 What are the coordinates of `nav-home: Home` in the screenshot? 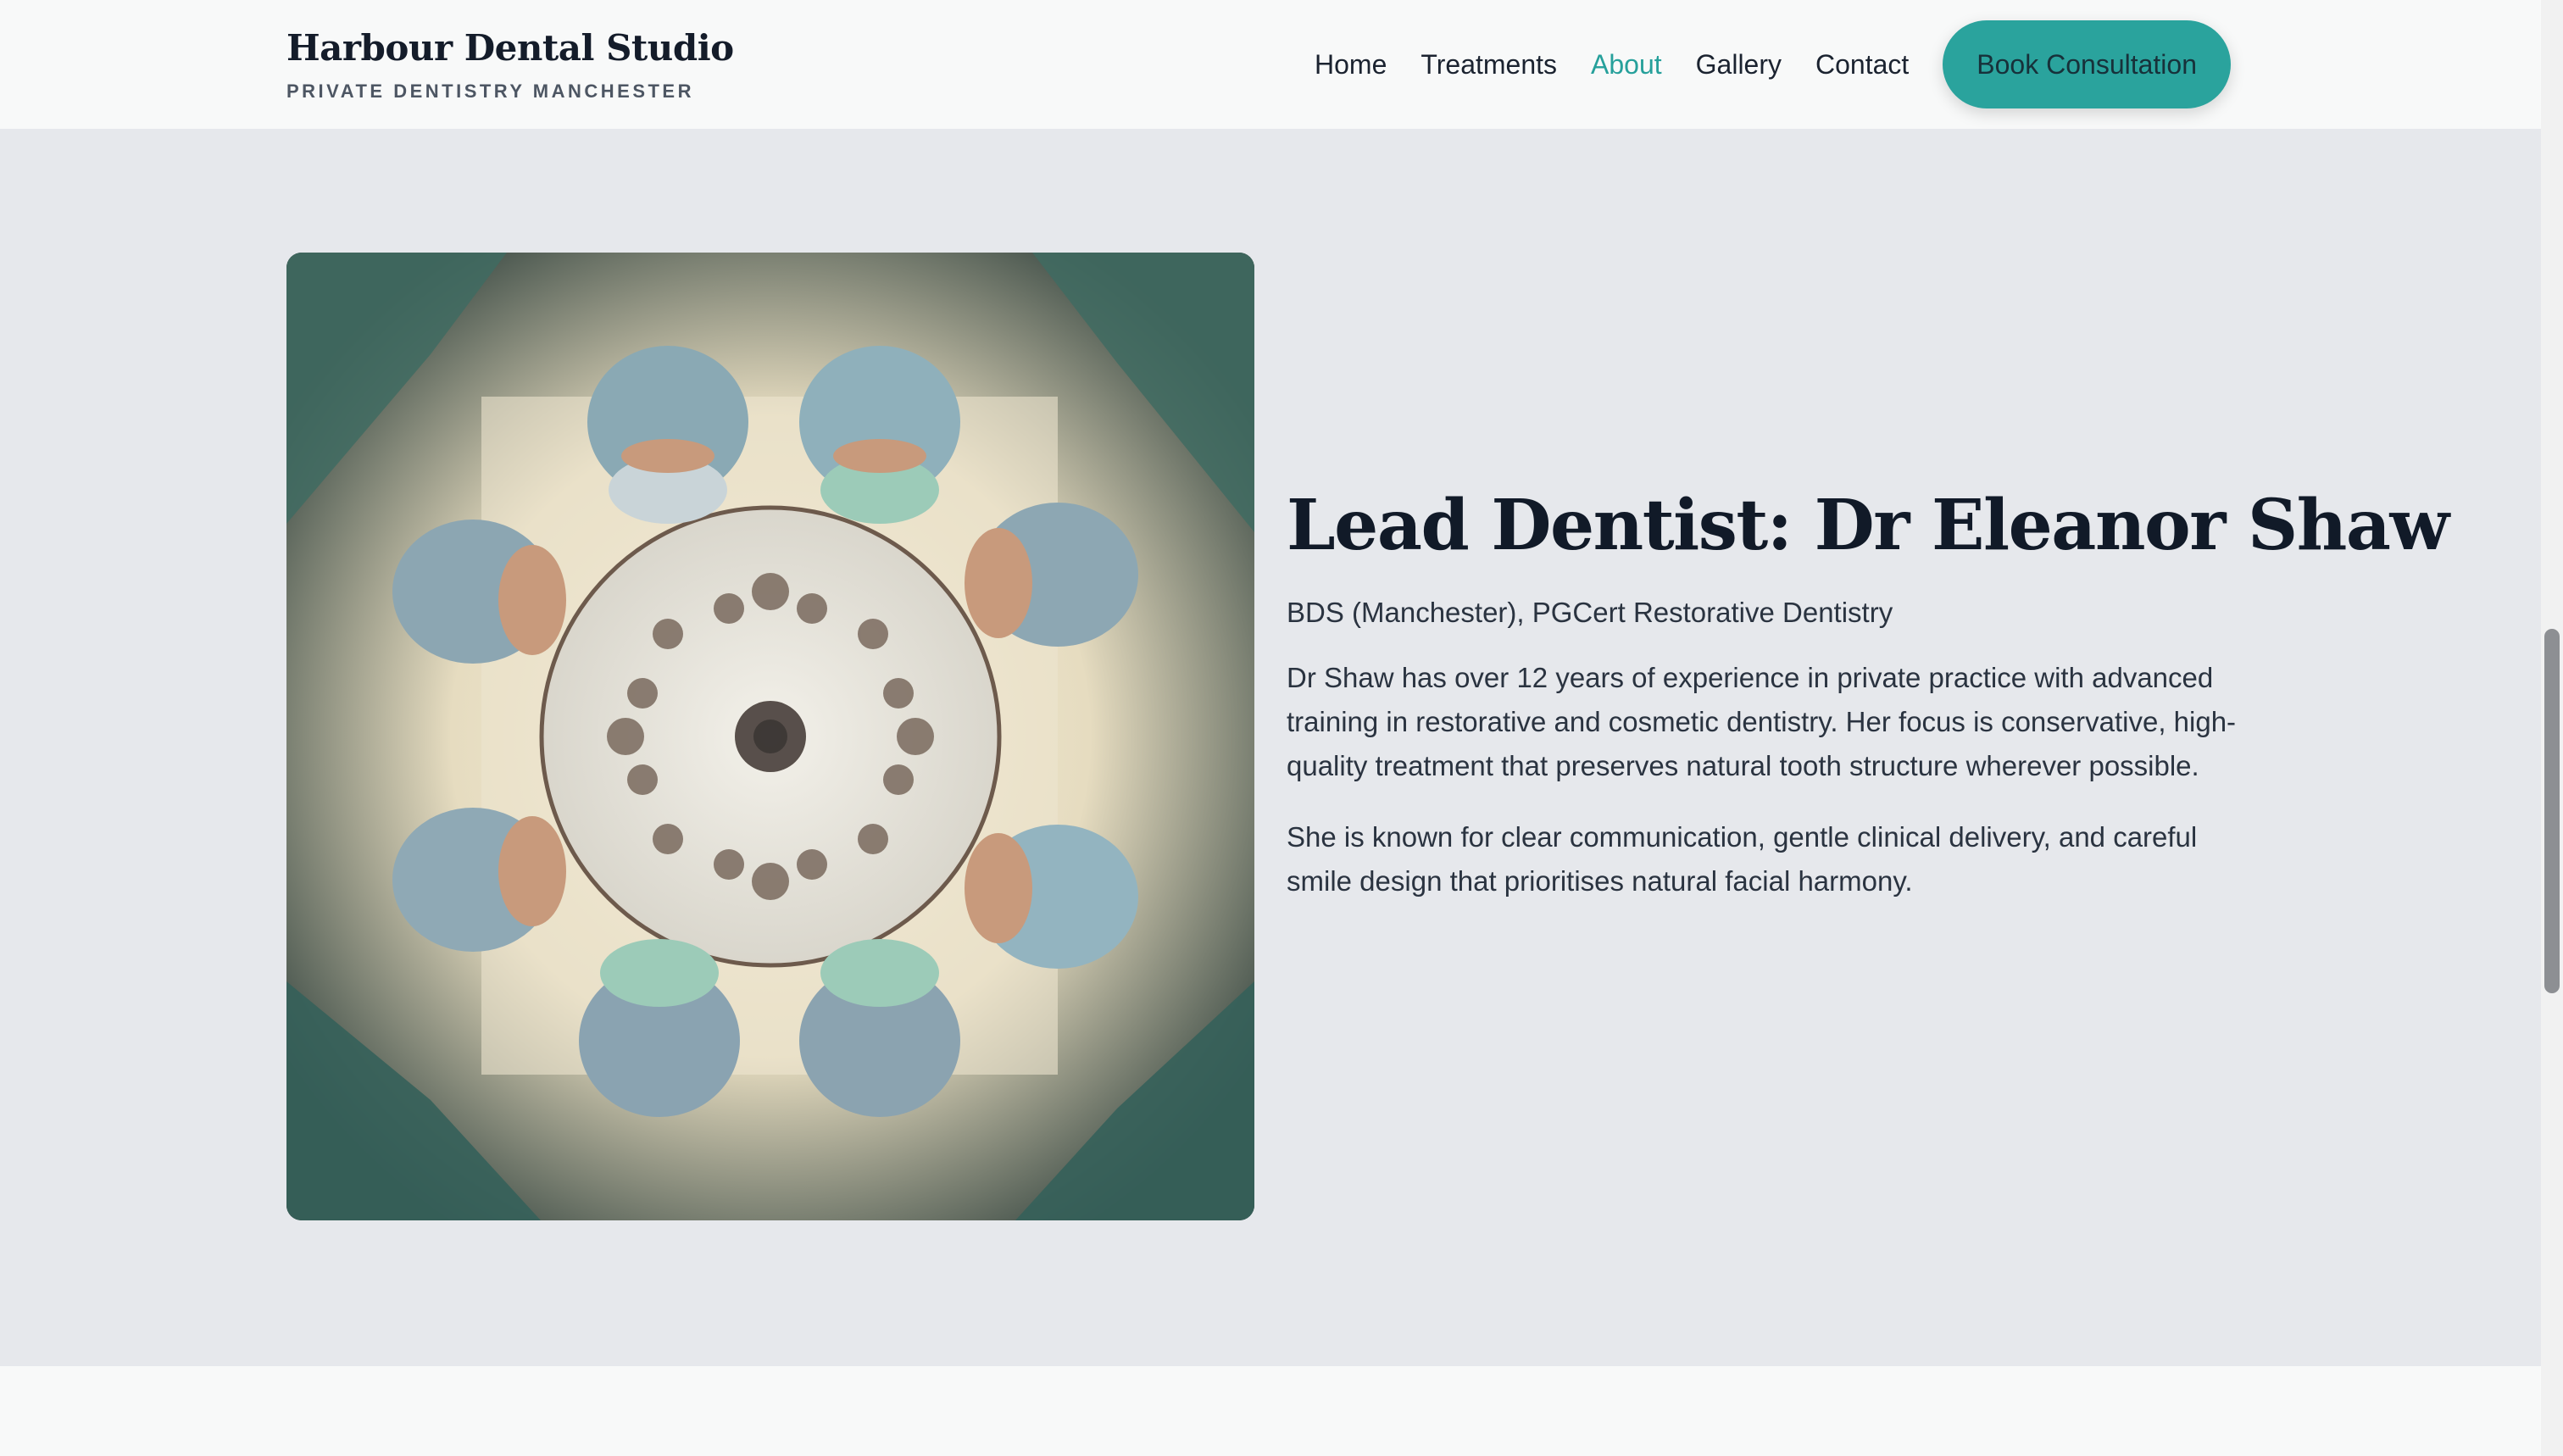 It's located at (1351, 65).